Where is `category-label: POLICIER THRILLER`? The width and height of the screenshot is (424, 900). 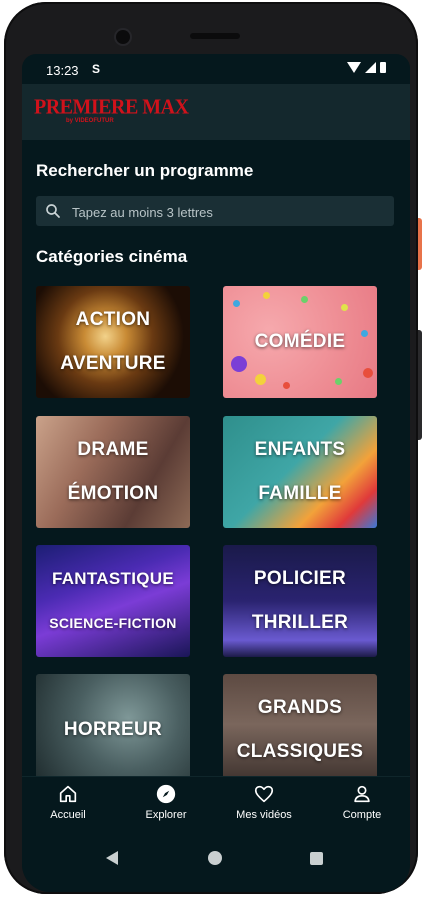 category-label: POLICIER THRILLER is located at coordinates (300, 600).